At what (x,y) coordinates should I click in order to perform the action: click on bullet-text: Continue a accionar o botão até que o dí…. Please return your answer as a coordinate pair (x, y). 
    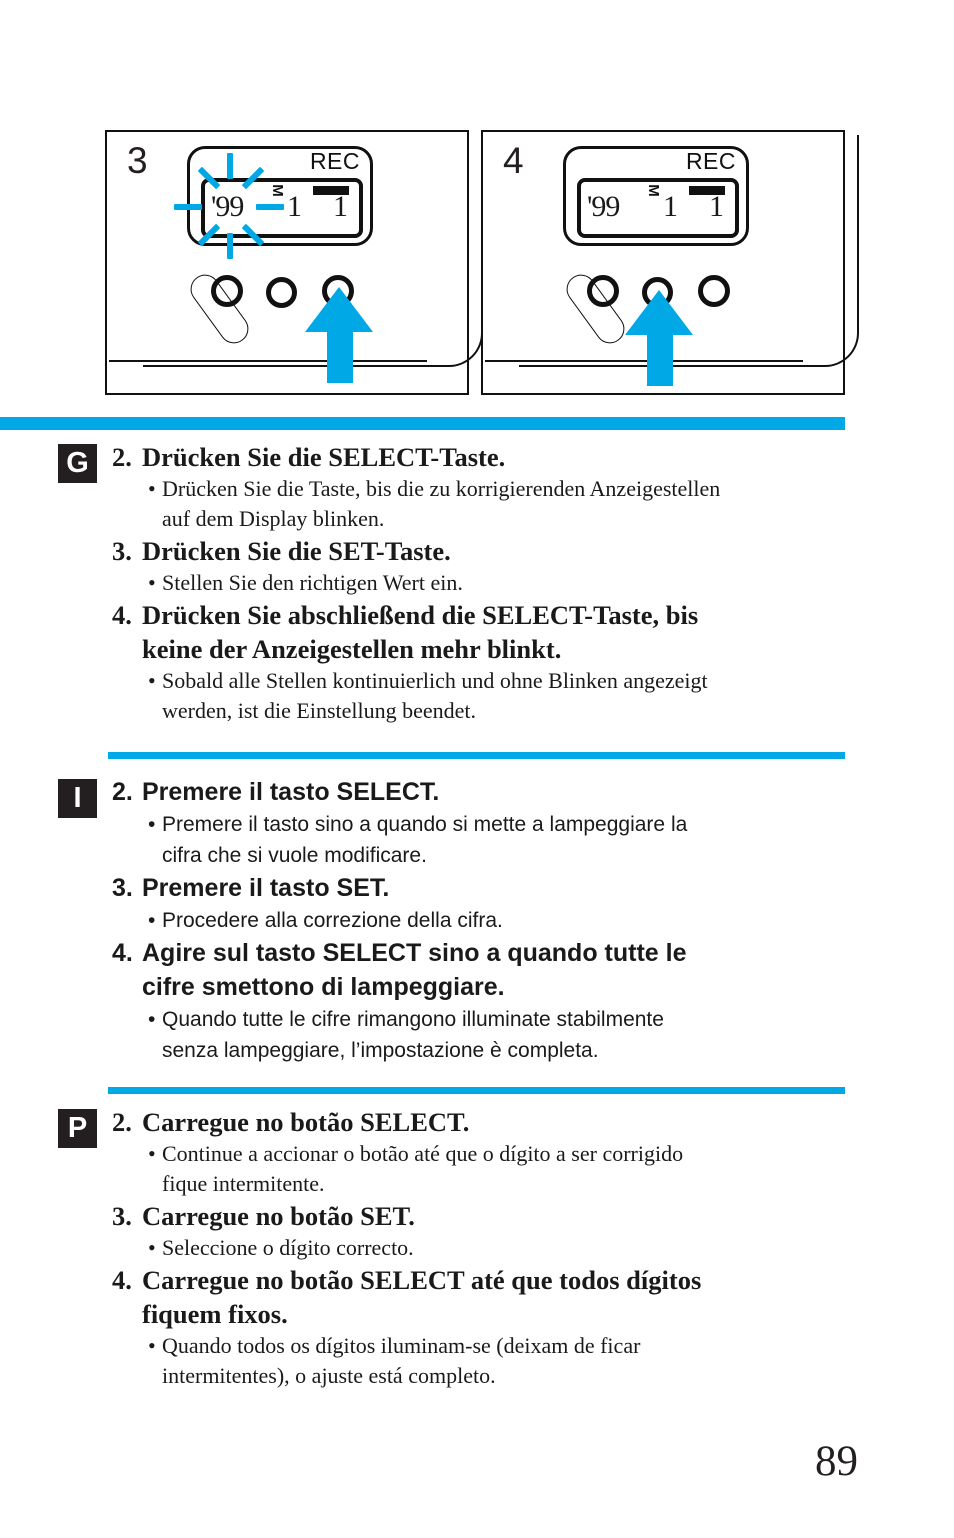
    Looking at the image, I should click on (423, 1153).